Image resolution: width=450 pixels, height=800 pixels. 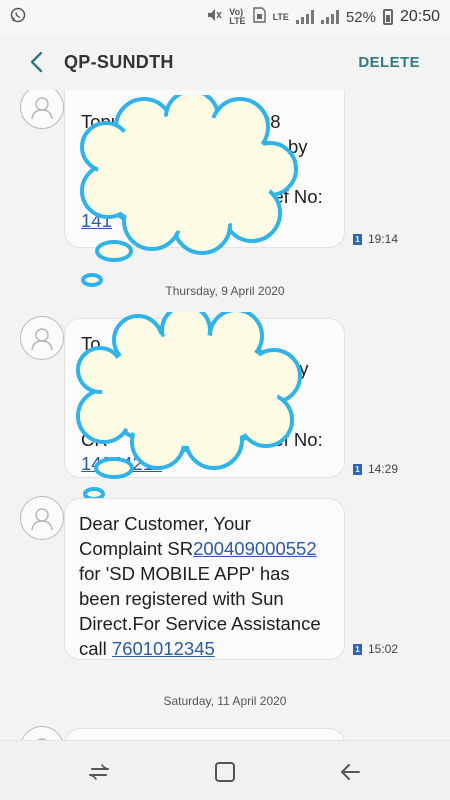 I want to click on message-time: 15:02, so click(x=383, y=649).